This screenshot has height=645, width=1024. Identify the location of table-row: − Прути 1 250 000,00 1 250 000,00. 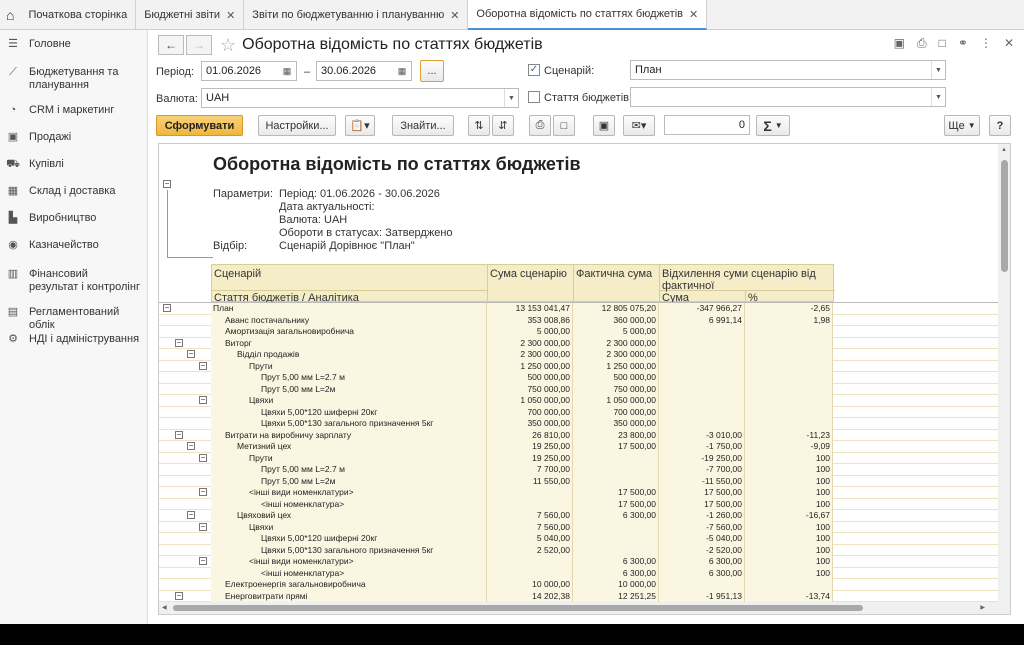
(579, 366).